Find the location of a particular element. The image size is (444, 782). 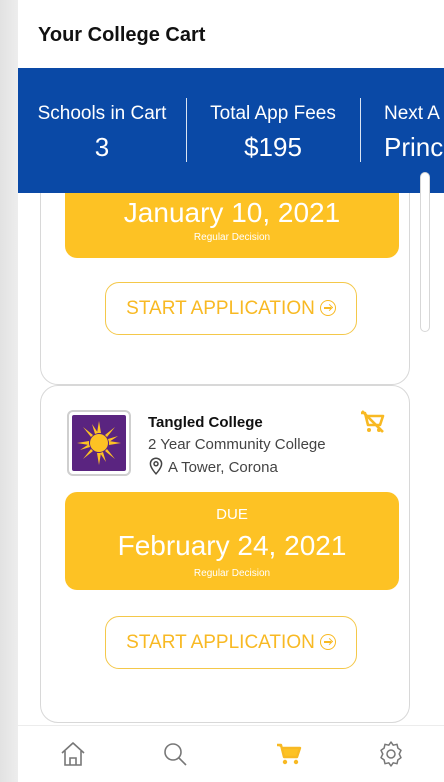

location-pin-icon is located at coordinates (156, 468).